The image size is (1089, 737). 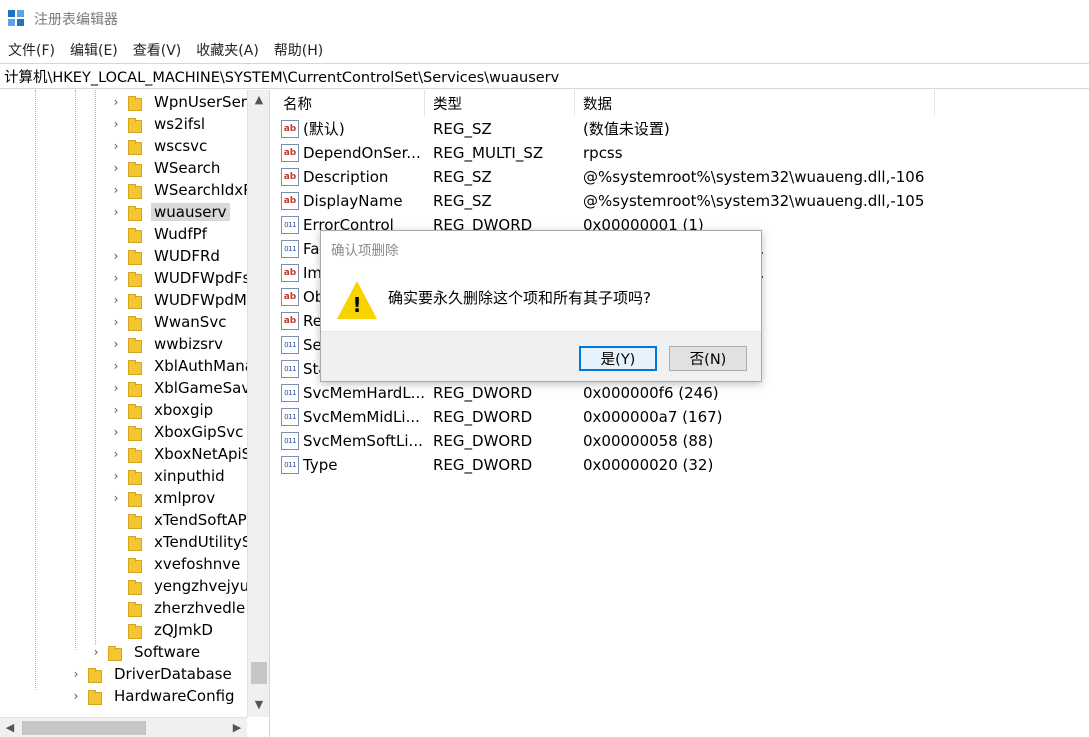 I want to click on tree-item-label: WwanSvc, so click(x=190, y=322).